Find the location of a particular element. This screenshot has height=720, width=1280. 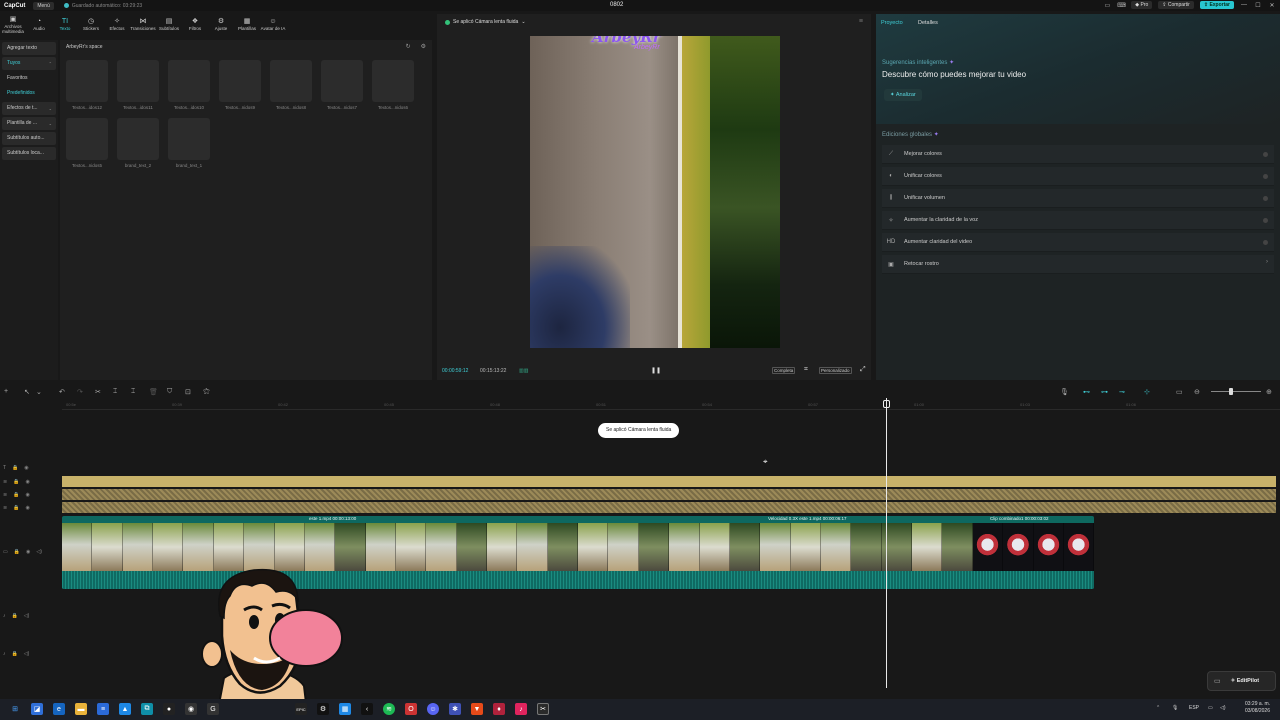

text-preset-tile: Textos...nidos8 is located at coordinates (291, 88).